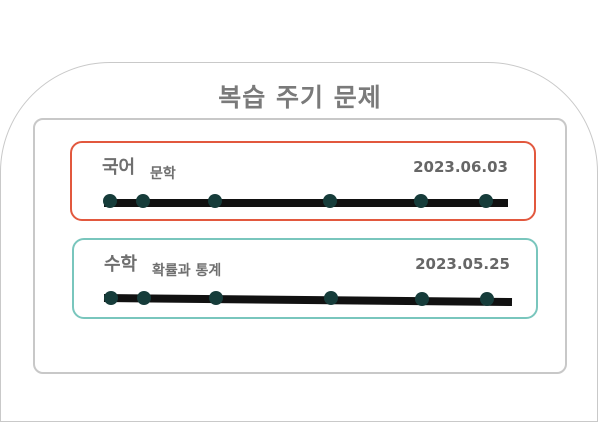  I want to click on timeline-line, so click(308, 300).